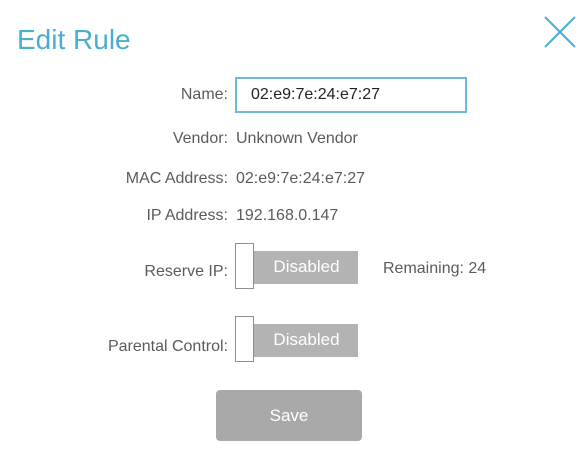 The image size is (584, 471). I want to click on parental-control-toggle: Disabled, so click(297, 340).